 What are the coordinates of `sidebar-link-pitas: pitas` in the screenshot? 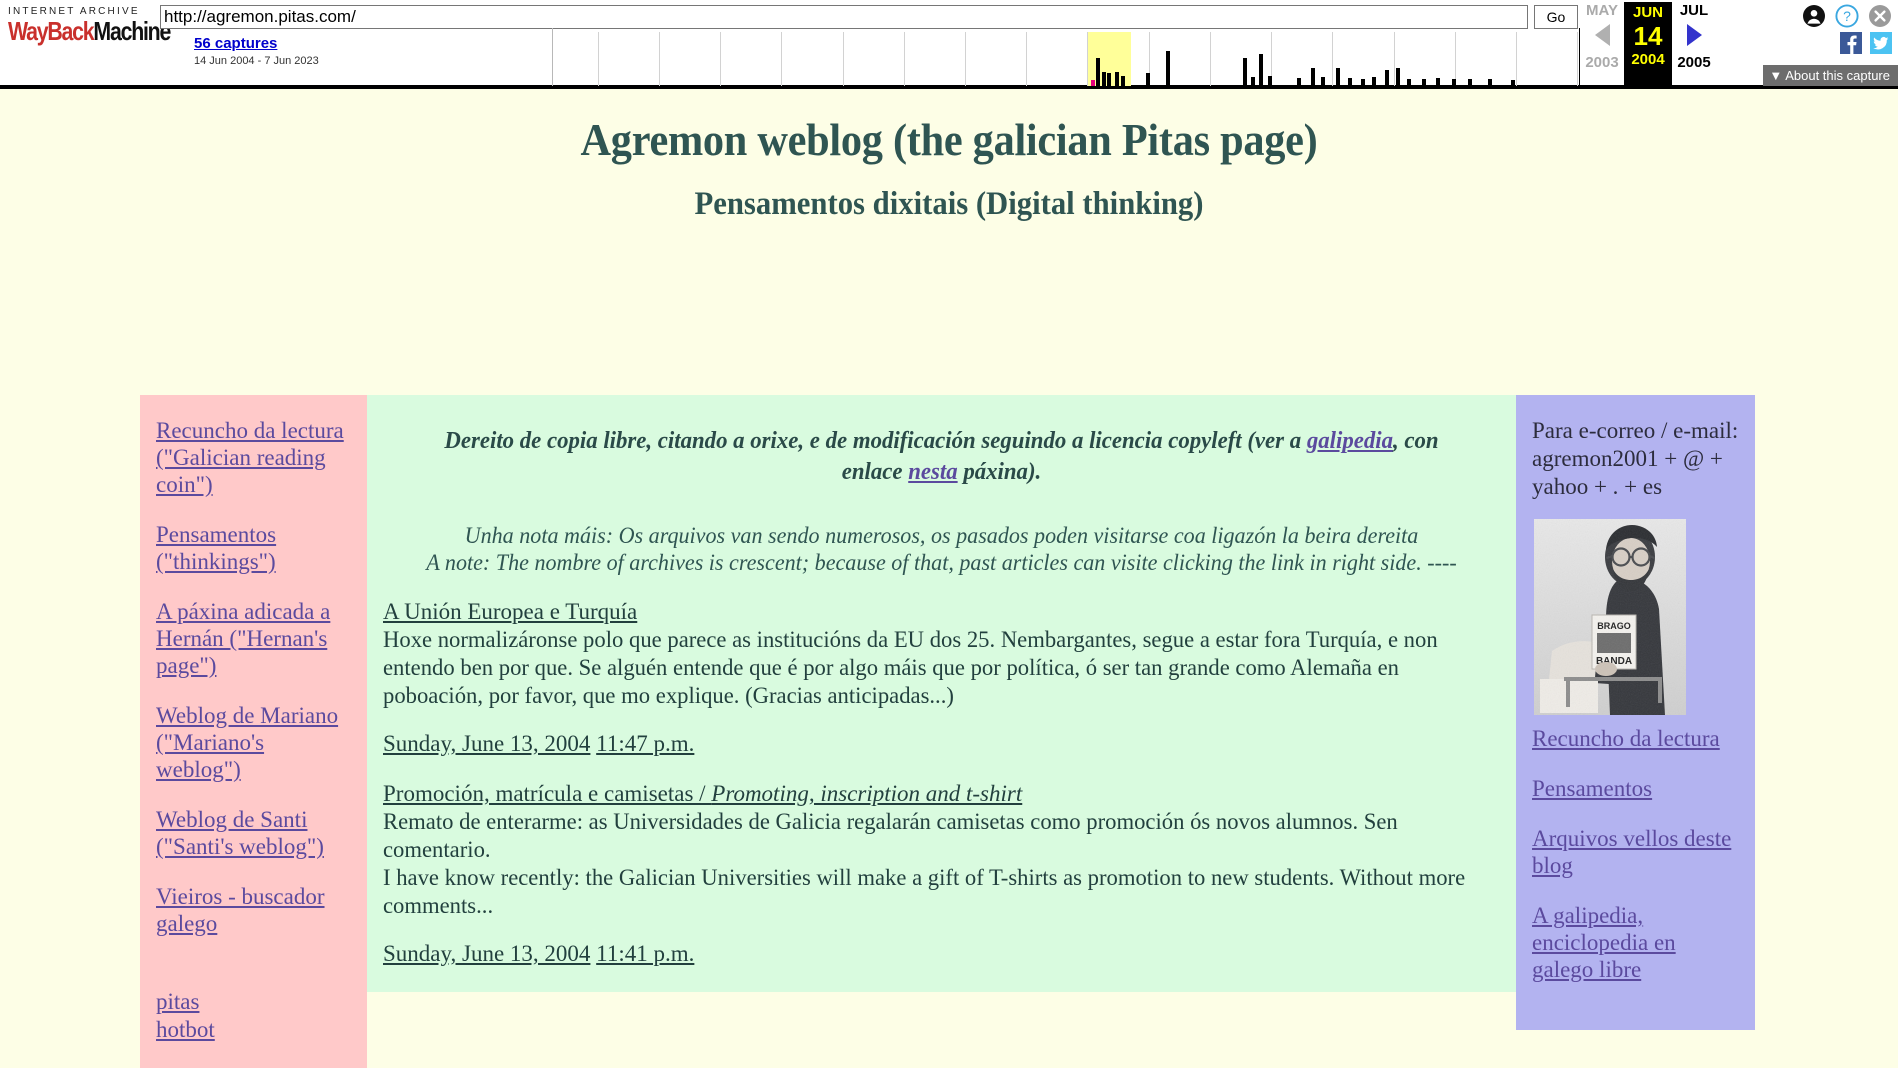 It's located at (252, 1002).